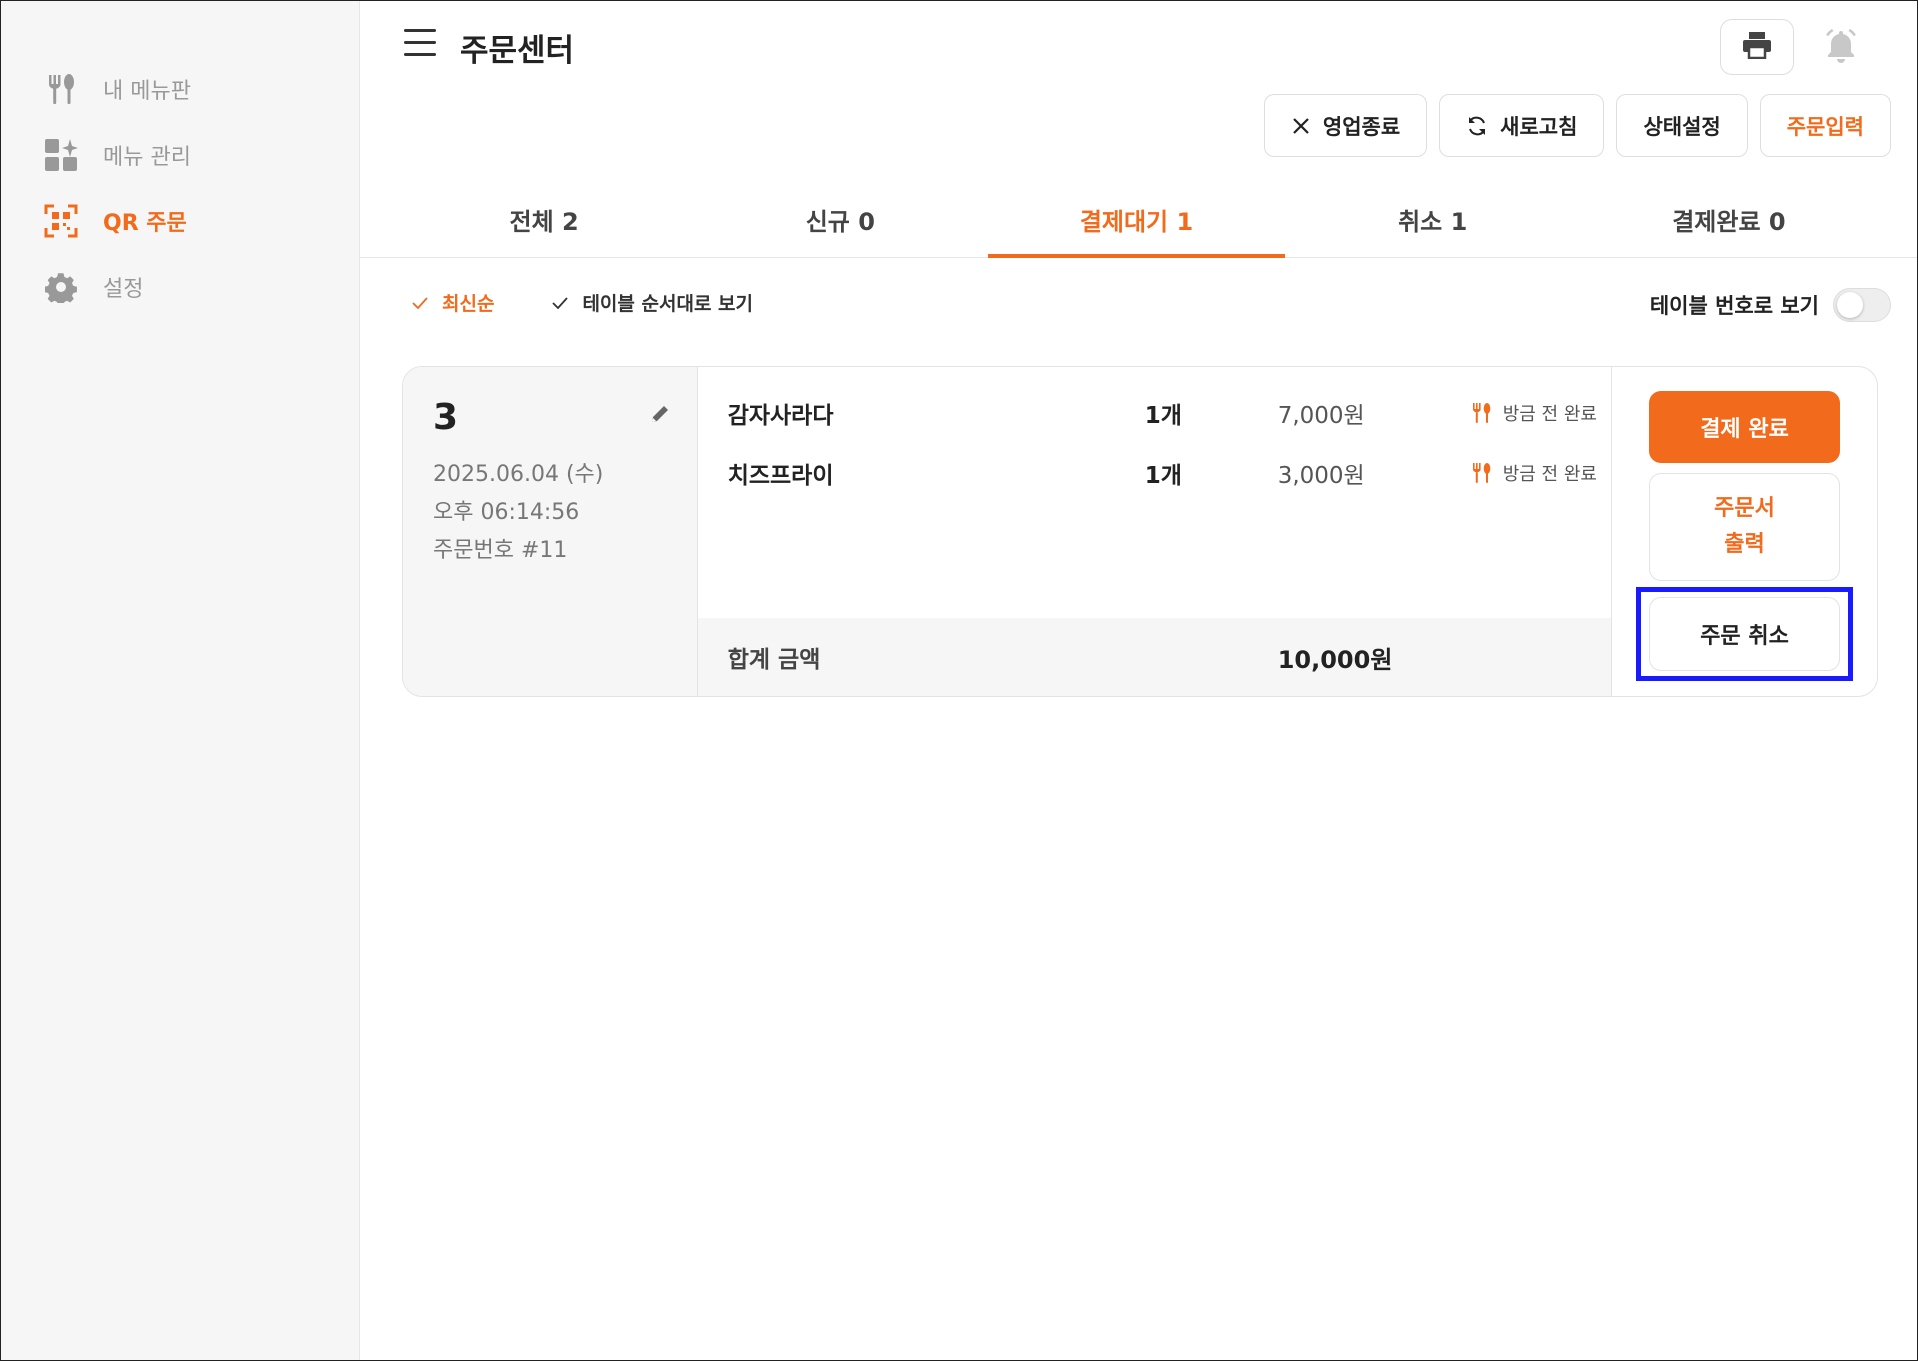 The image size is (1918, 1361). Describe the element at coordinates (517, 51) in the screenshot. I see `page-title: 주문센터` at that location.